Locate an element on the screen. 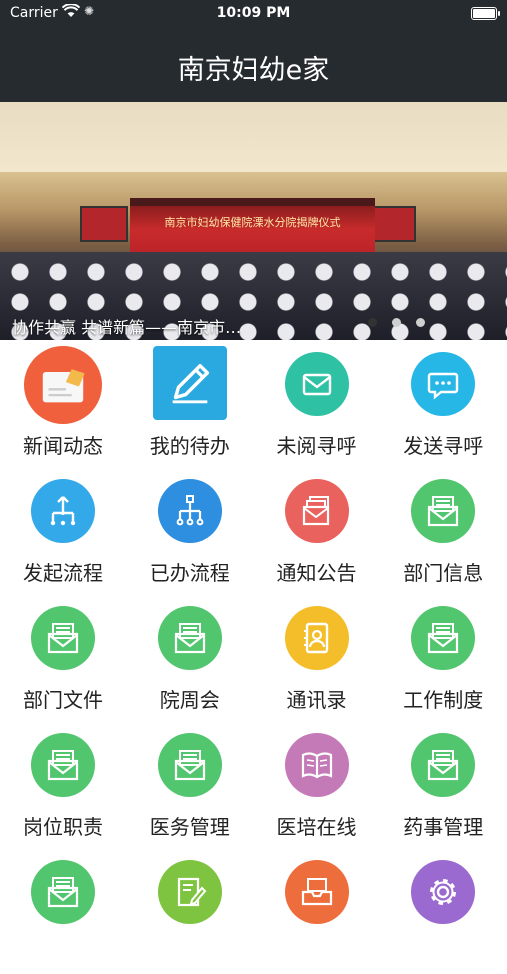  menu-item-label: 部门信息 is located at coordinates (443, 573).